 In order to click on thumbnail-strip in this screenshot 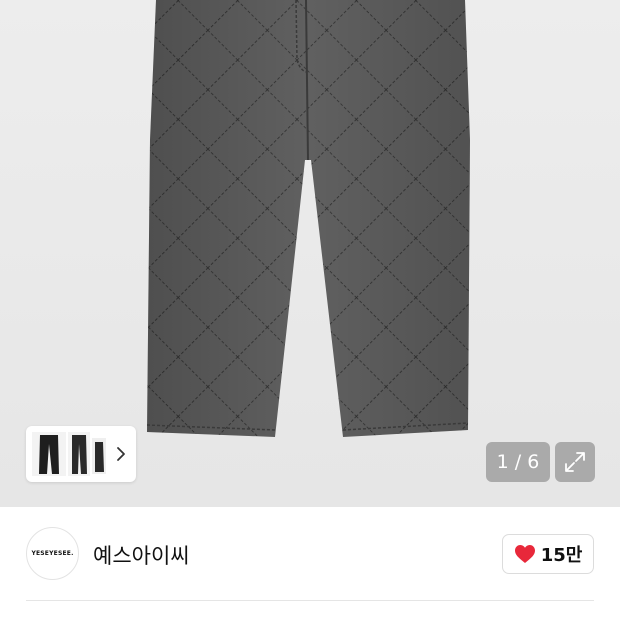, I will do `click(81, 454)`.